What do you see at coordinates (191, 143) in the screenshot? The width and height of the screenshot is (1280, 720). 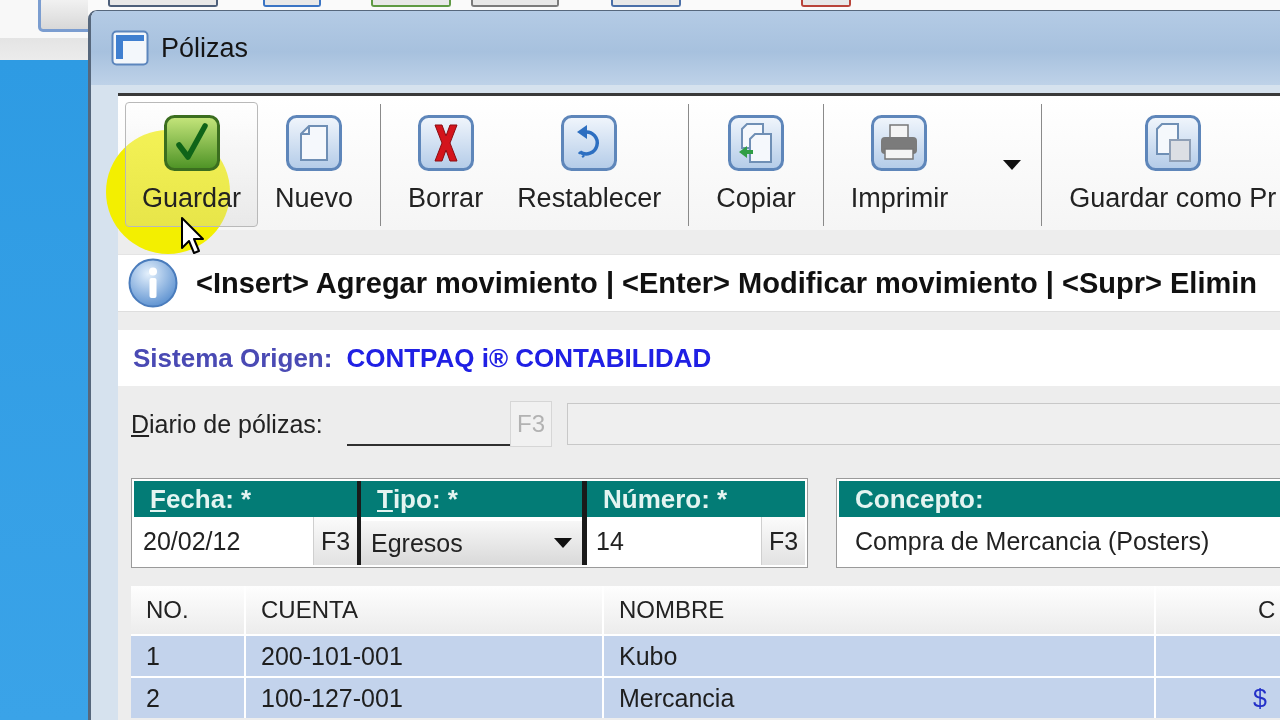 I see `checkmark-icon` at bounding box center [191, 143].